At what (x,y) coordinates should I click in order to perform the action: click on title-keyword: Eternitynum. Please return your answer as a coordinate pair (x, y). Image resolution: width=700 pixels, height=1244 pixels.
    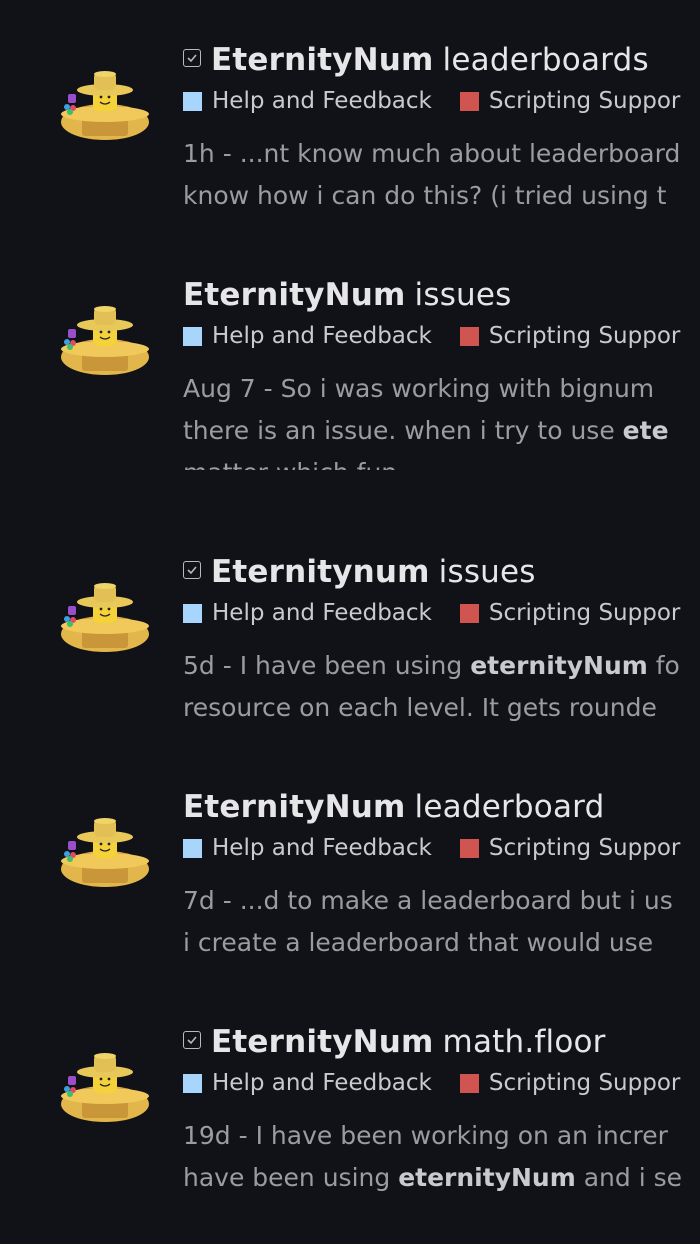
    Looking at the image, I should click on (320, 572).